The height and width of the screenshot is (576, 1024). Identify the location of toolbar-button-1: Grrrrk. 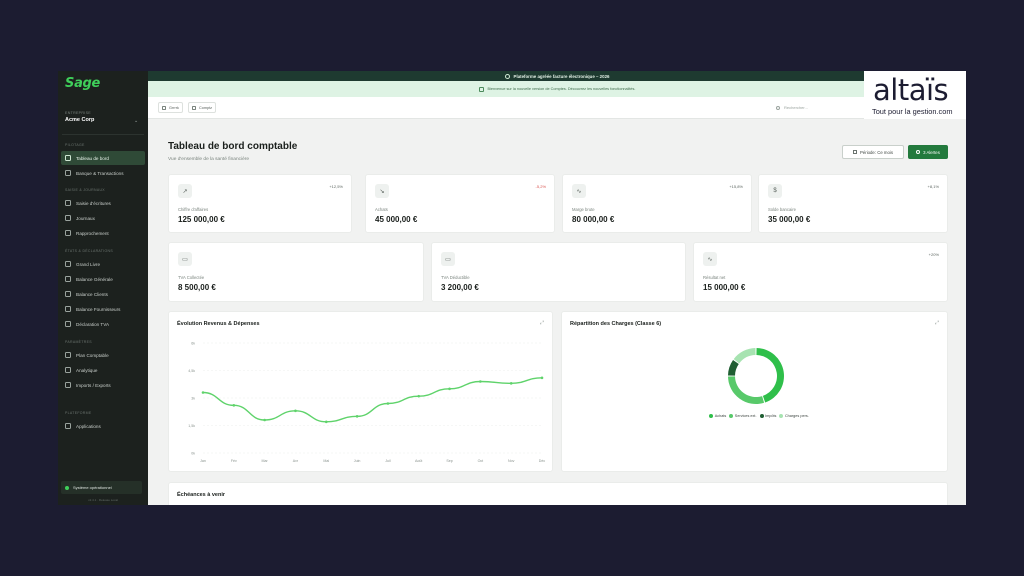
(170, 107).